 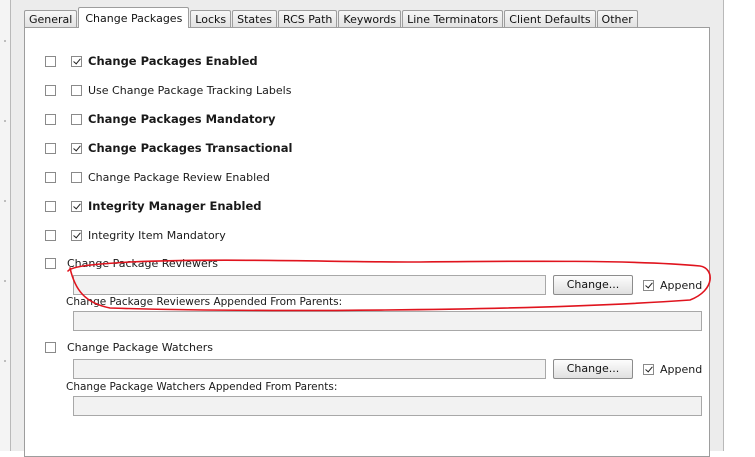 I want to click on watchers-append-checkbox, so click(x=648, y=369).